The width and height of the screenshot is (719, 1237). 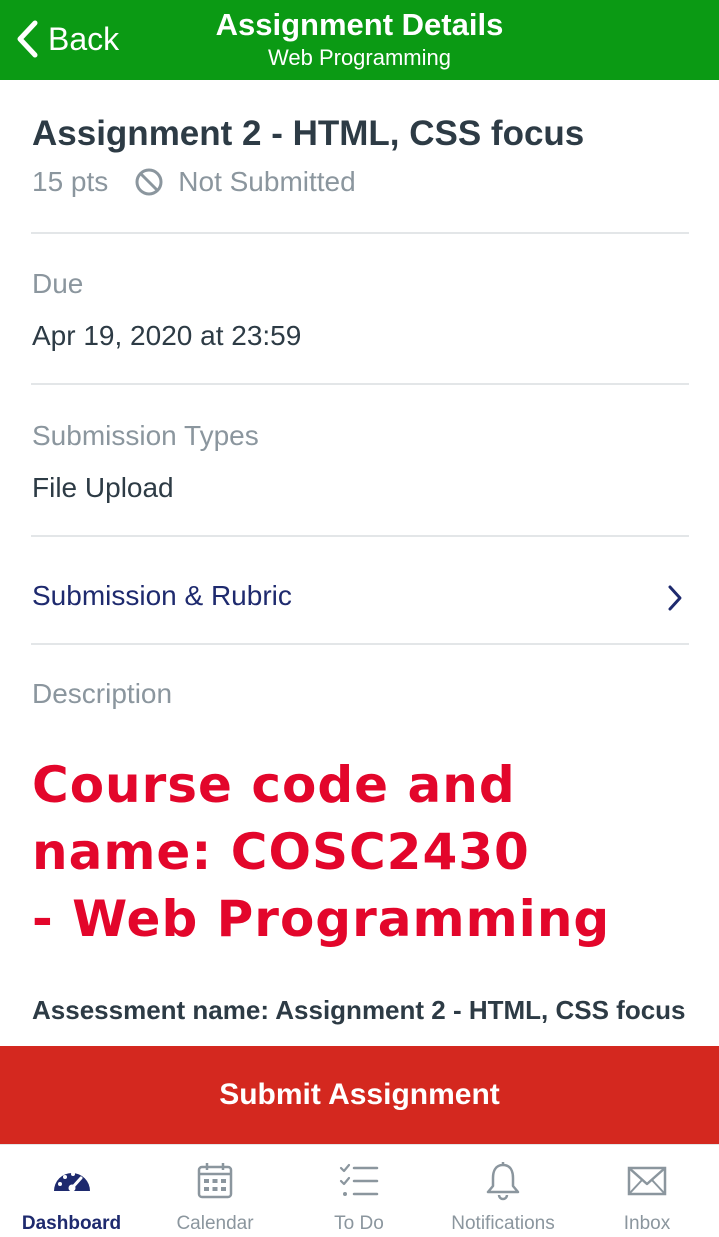 I want to click on points-label: 15 pts, so click(x=70, y=181).